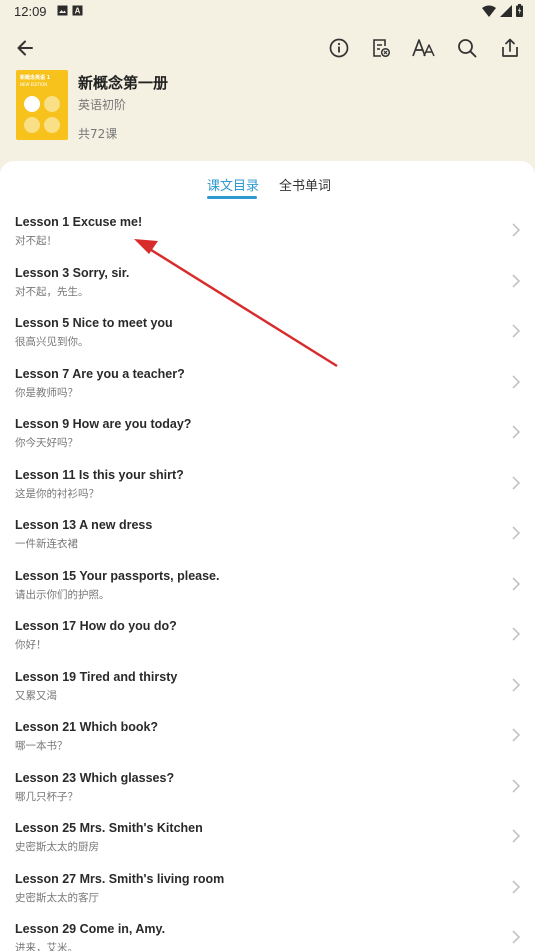  I want to click on lesson-subtitle: 对不起，先生。, so click(52, 291).